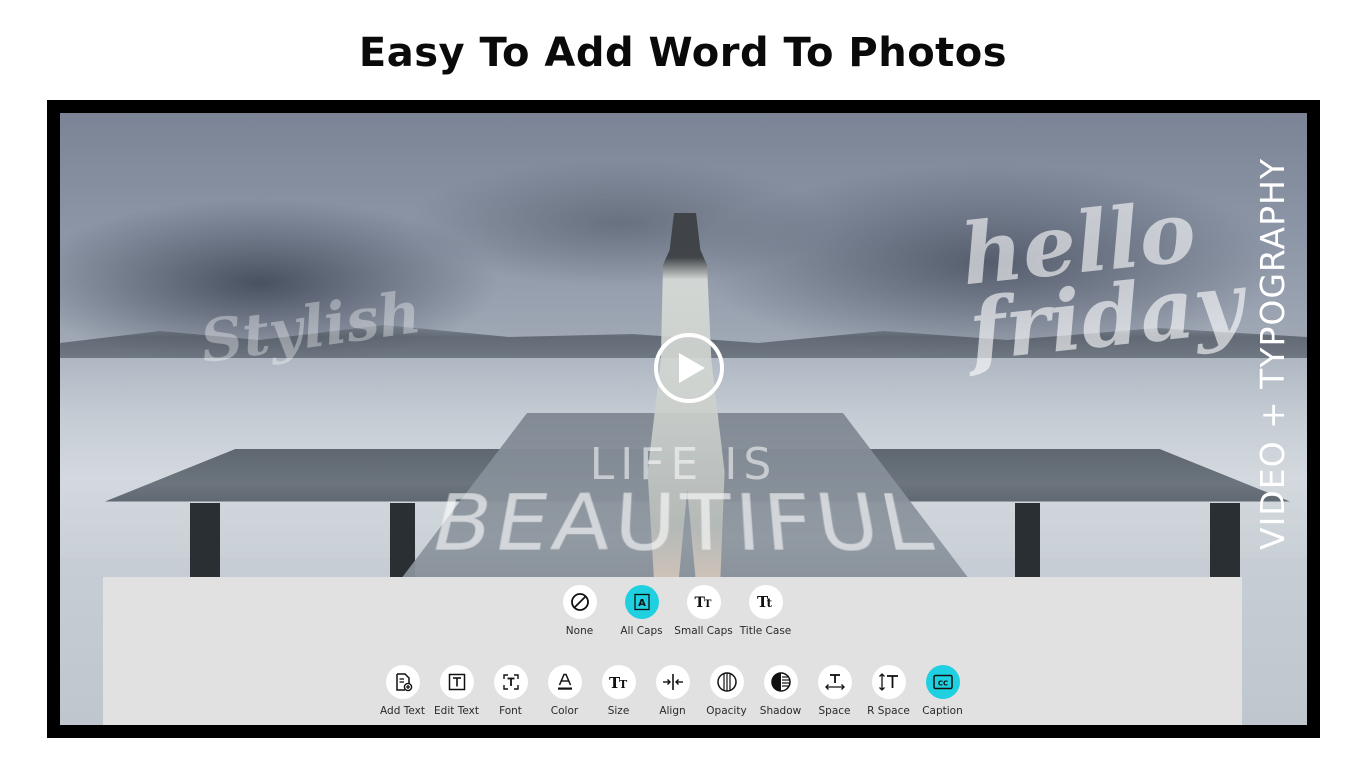 This screenshot has height=768, width=1366. I want to click on small-caps-icon: TT, so click(703, 602).